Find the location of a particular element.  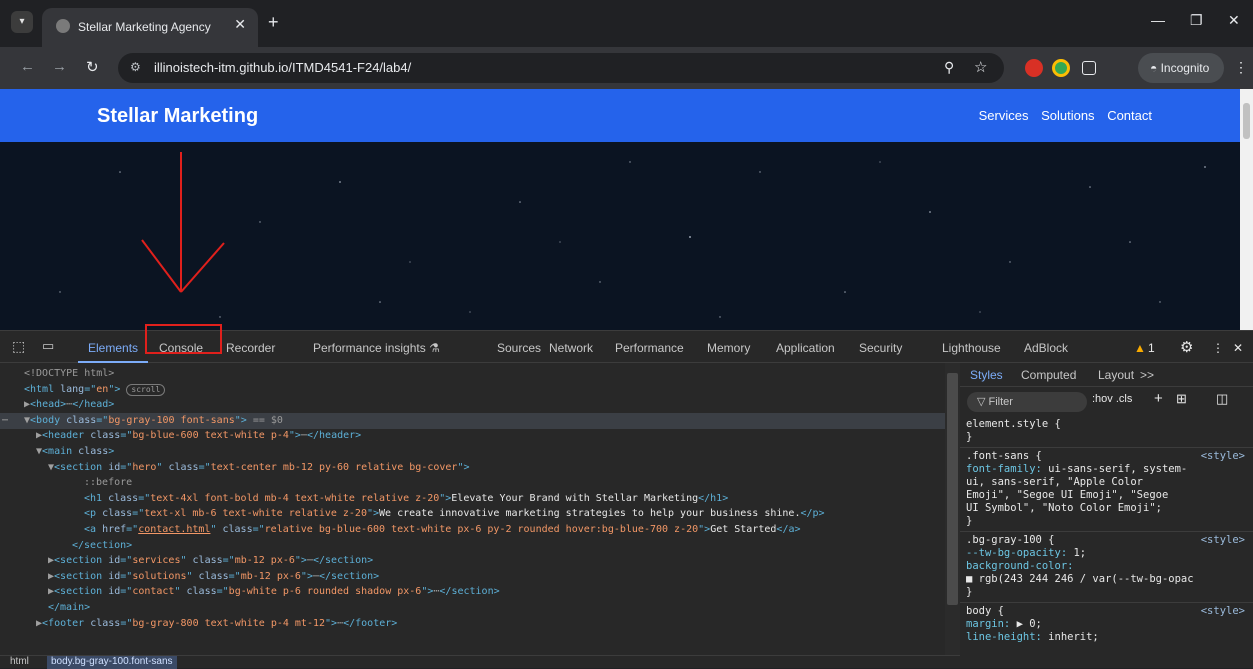

tab-security: Security is located at coordinates (880, 348).